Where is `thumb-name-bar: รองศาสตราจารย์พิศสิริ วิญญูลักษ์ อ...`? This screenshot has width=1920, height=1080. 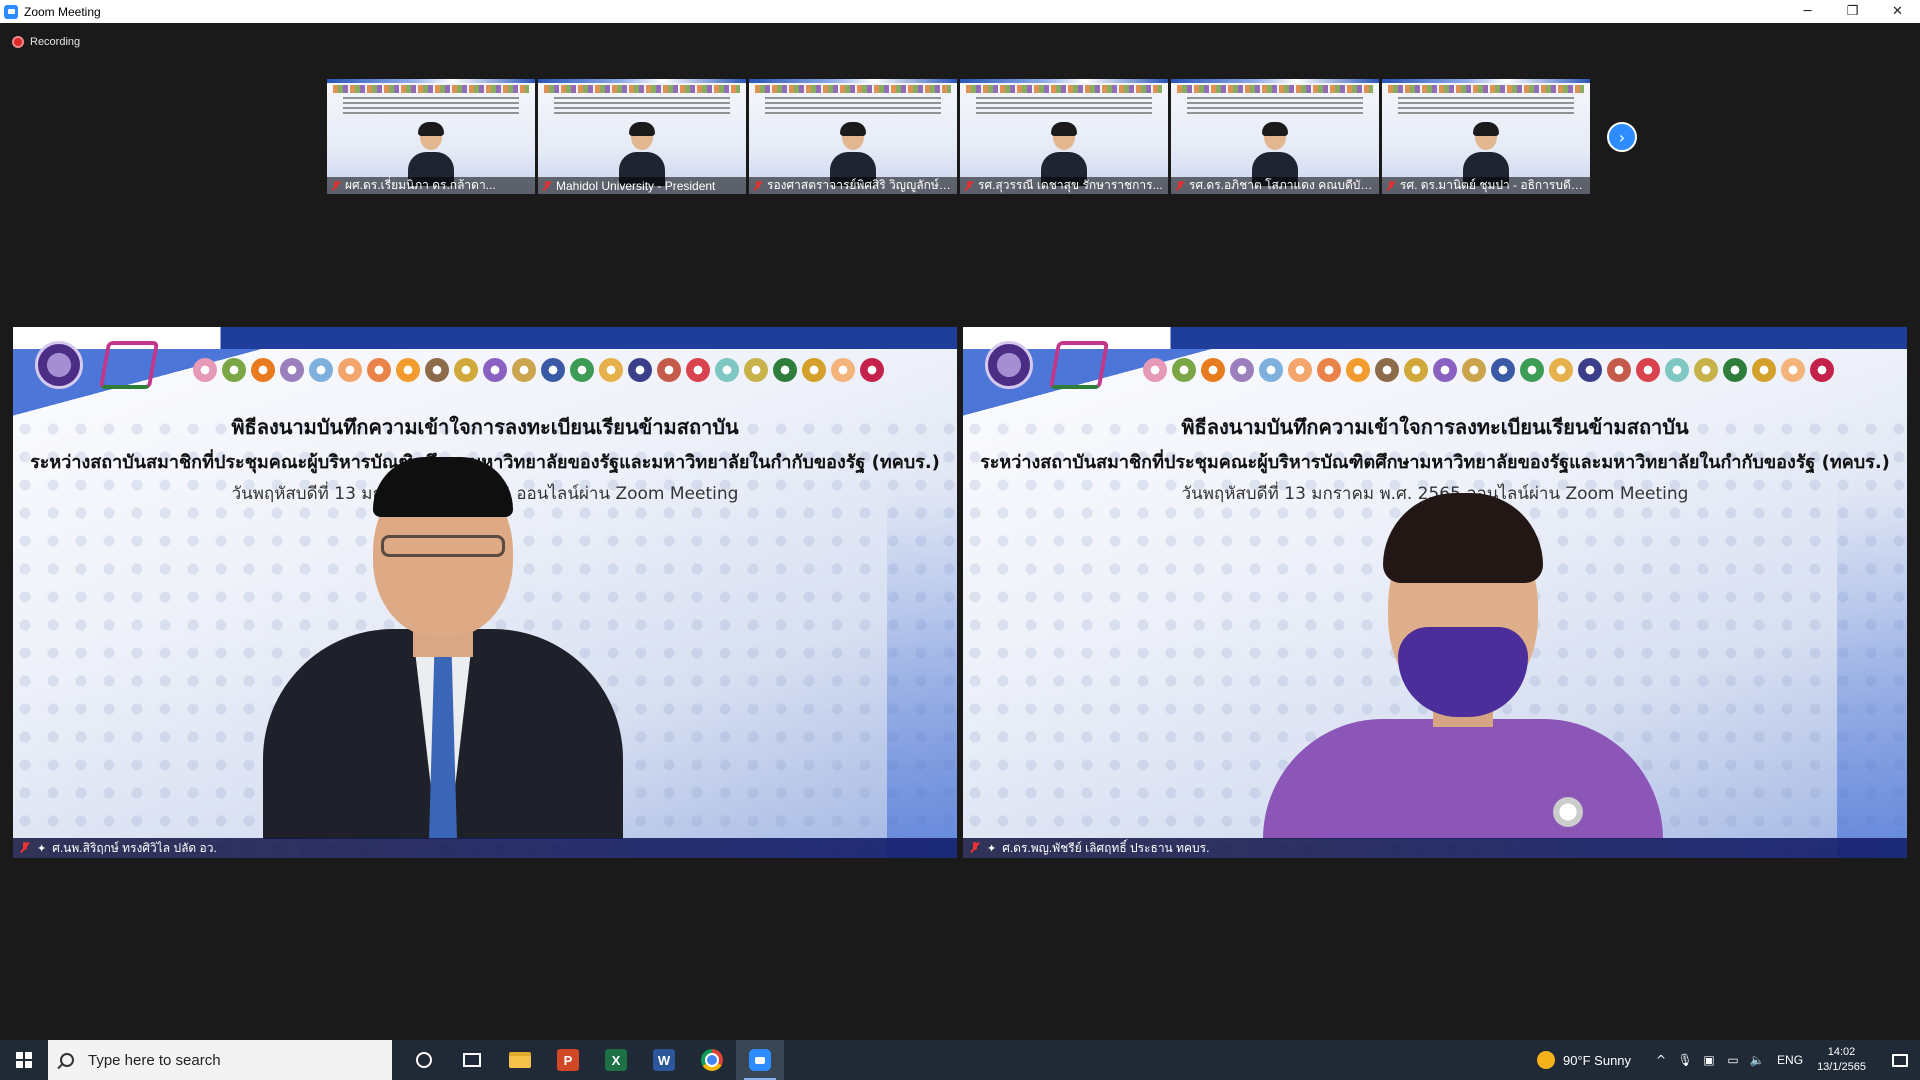
thumb-name-bar: รองศาสตราจารย์พิศสิริ วิญญูลักษ์ อ... is located at coordinates (853, 185).